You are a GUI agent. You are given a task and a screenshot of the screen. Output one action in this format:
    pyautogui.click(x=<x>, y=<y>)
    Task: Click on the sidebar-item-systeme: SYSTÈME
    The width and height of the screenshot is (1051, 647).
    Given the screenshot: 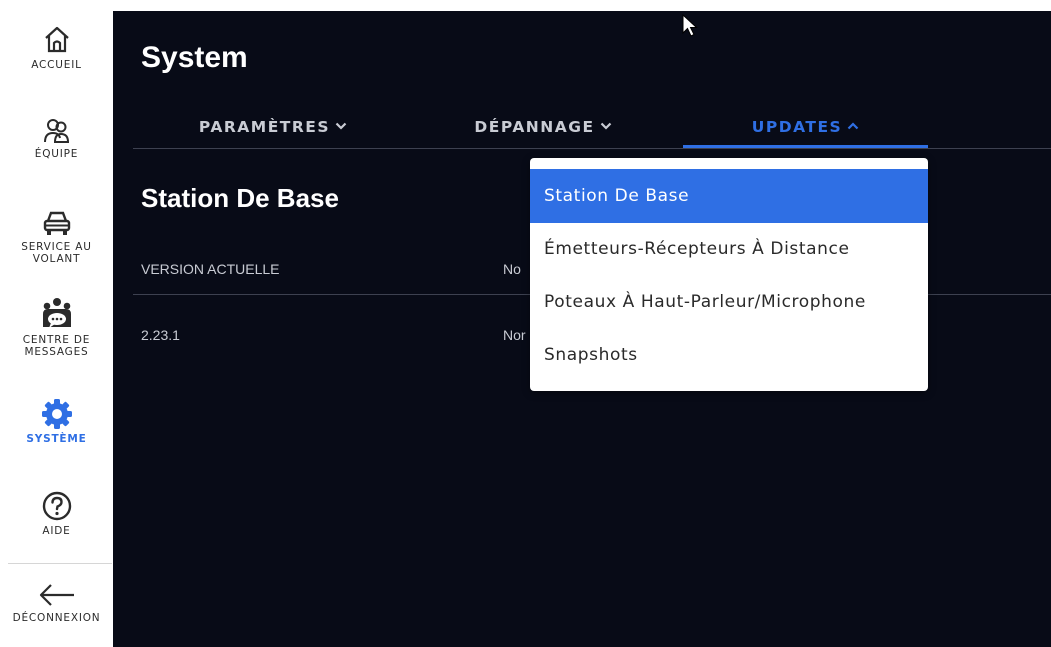 What is the action you would take?
    pyautogui.click(x=56, y=421)
    